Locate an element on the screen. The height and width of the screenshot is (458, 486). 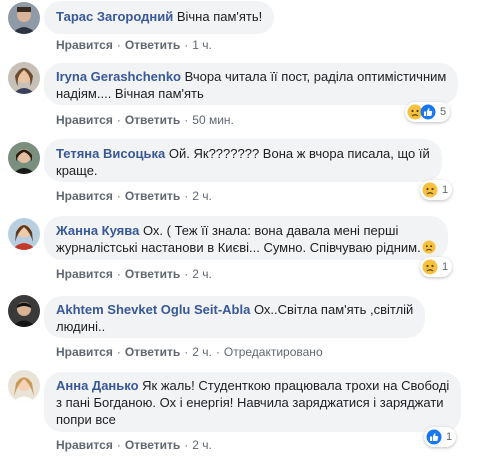
comment-text: надіям.... Вічная пам'ять is located at coordinates (130, 93).